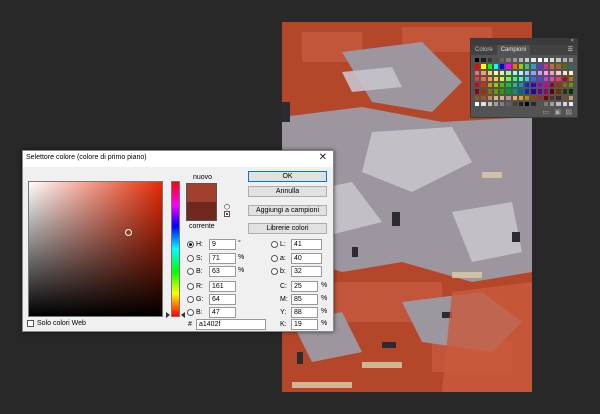 This screenshot has height=414, width=600. I want to click on new-color-swatch, so click(201, 193).